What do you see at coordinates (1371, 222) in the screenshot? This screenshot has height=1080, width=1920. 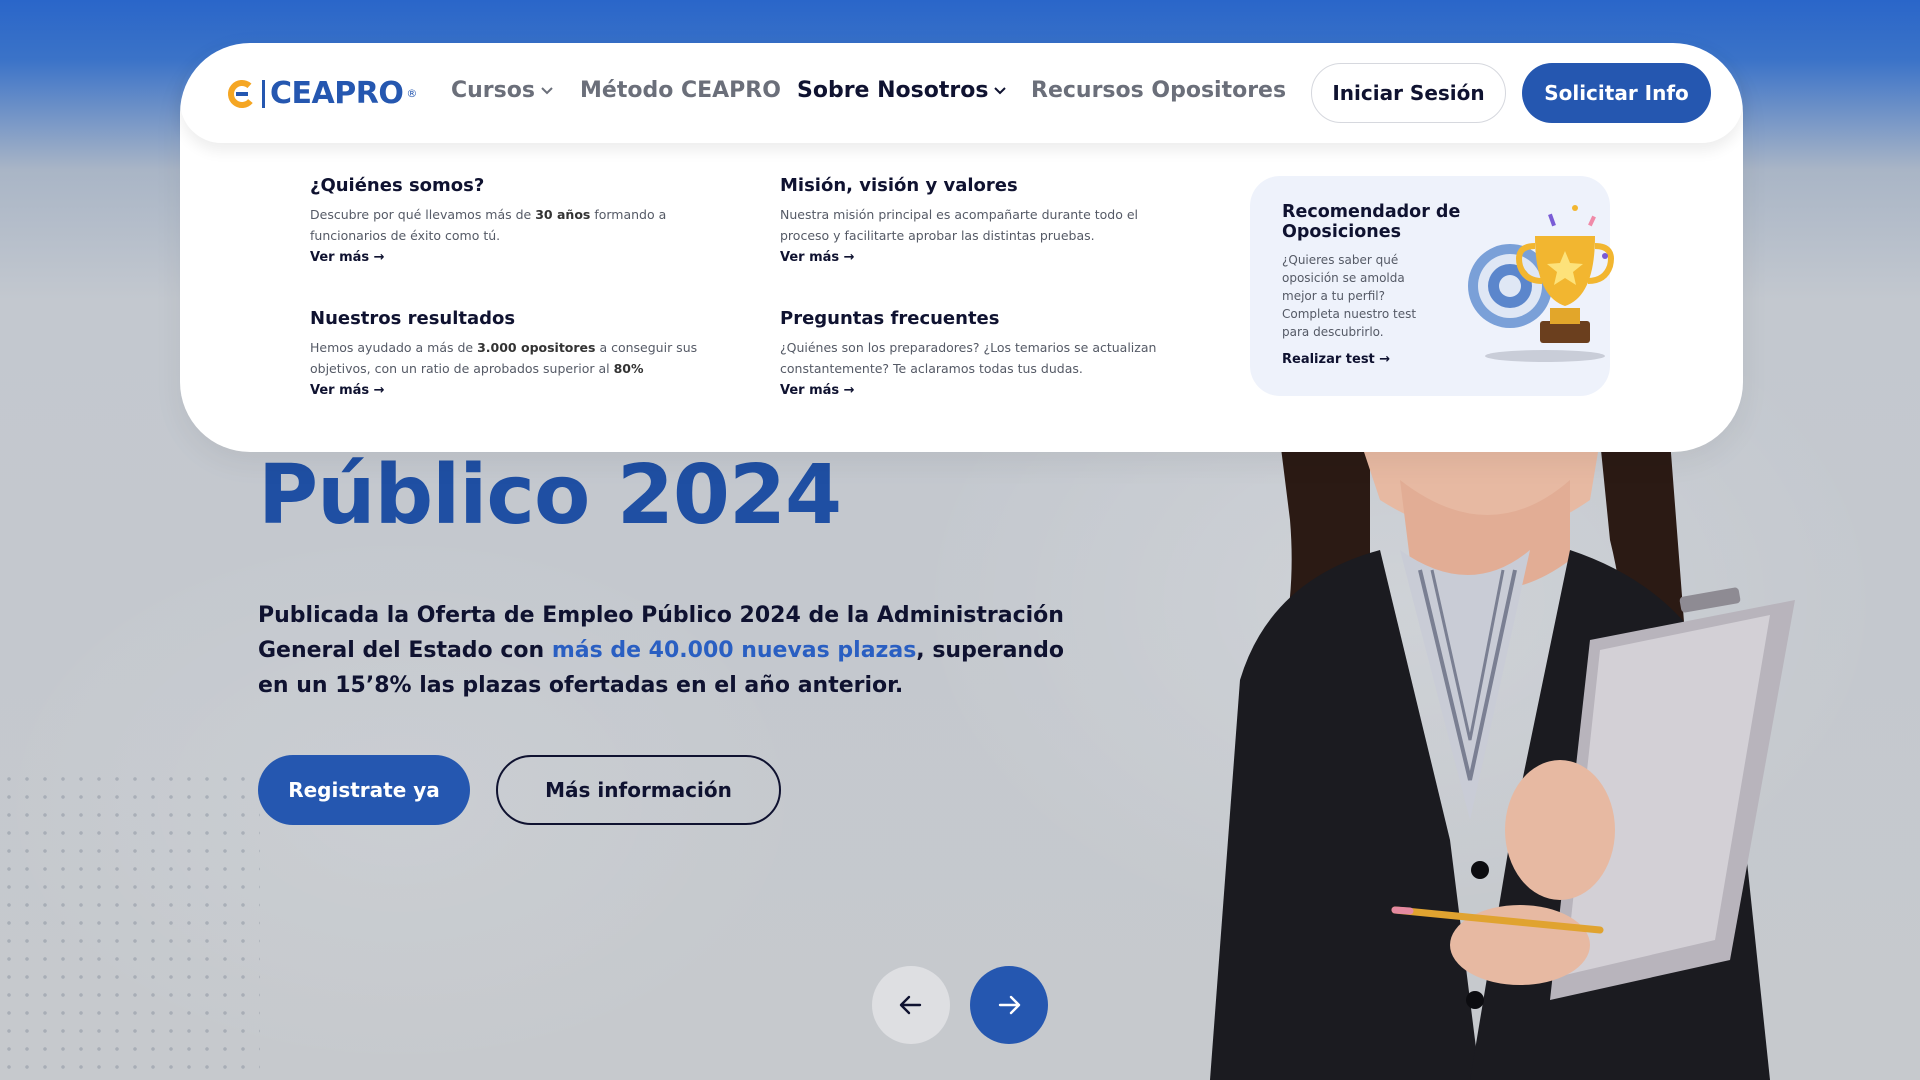 I see `recommender-title: Recomendador de Oposiciones` at bounding box center [1371, 222].